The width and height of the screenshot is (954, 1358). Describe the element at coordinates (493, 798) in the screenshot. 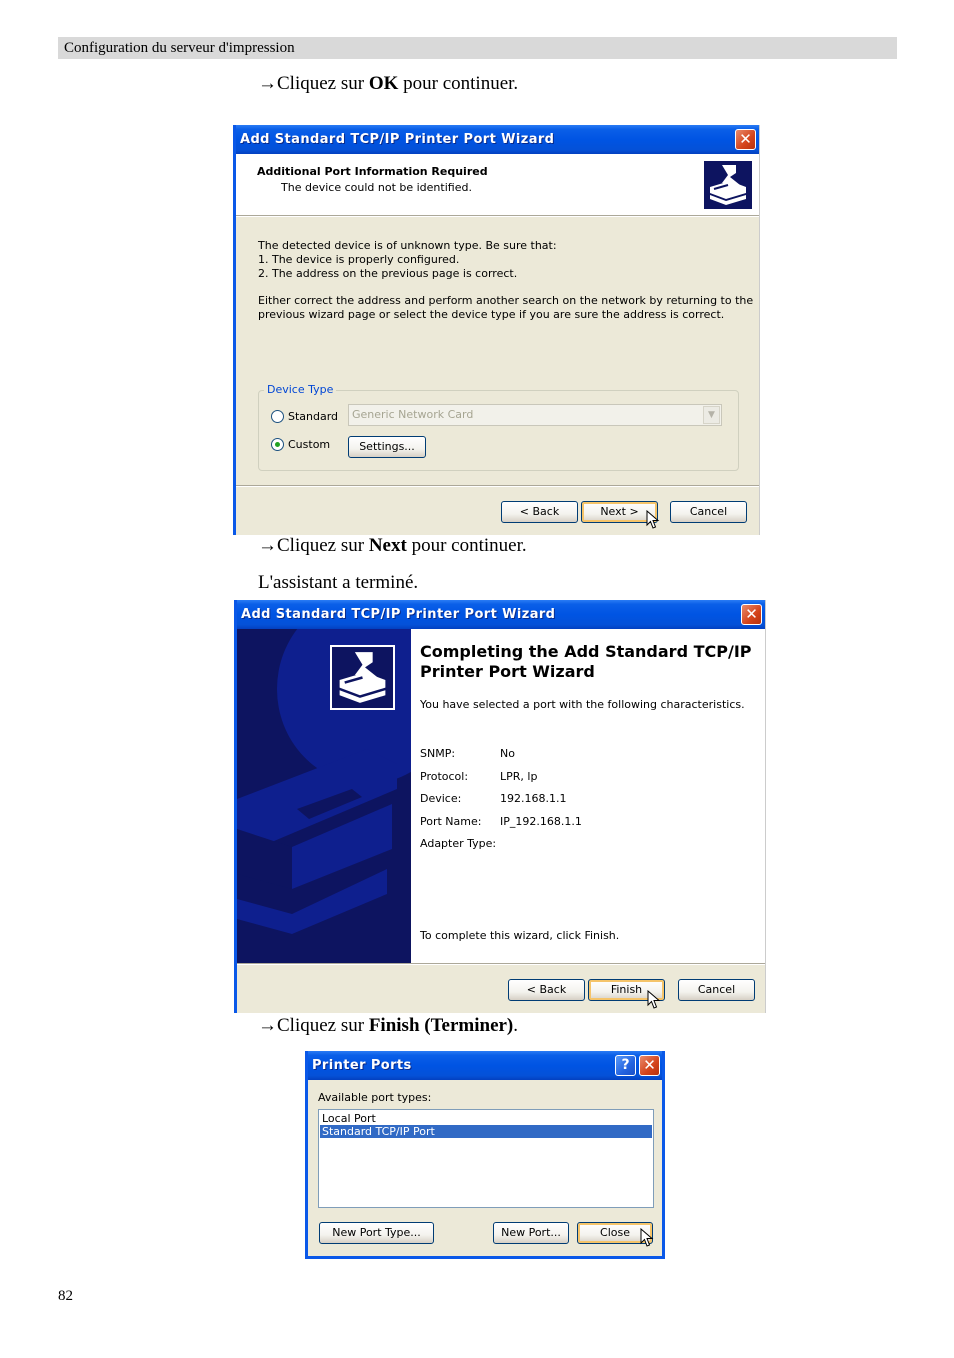

I see `property-row: Device: 192.168.1.1` at that location.